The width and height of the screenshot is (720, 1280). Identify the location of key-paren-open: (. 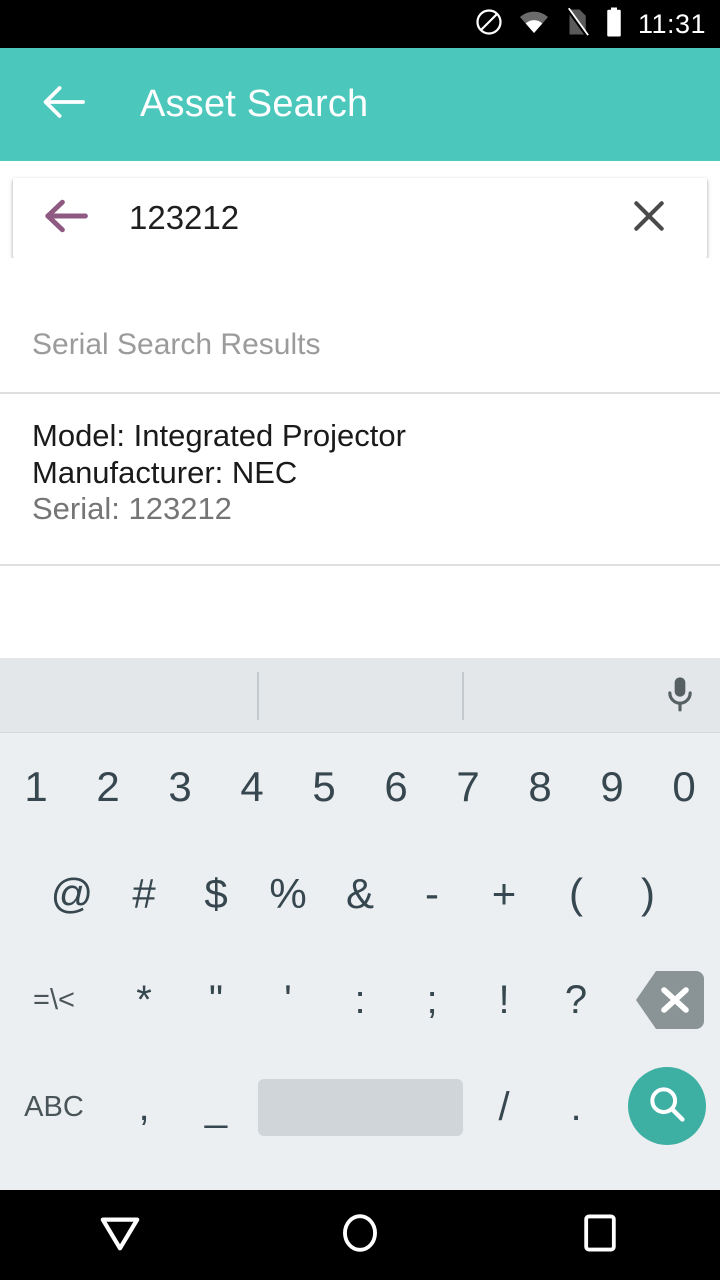
(576, 893).